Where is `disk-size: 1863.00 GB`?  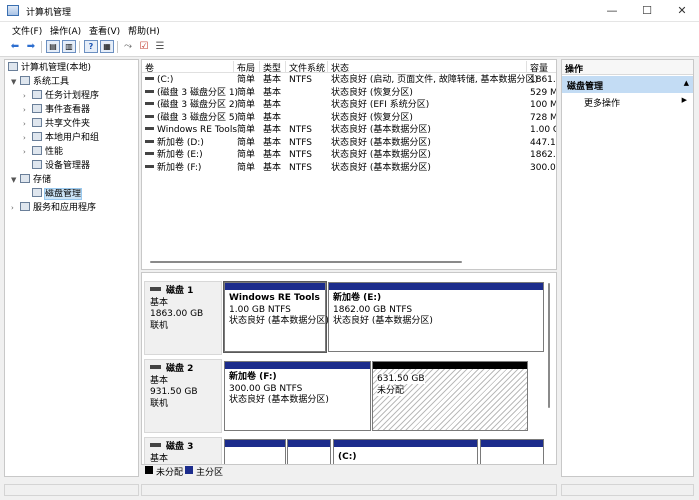
disk-size: 1863.00 GB is located at coordinates (177, 314).